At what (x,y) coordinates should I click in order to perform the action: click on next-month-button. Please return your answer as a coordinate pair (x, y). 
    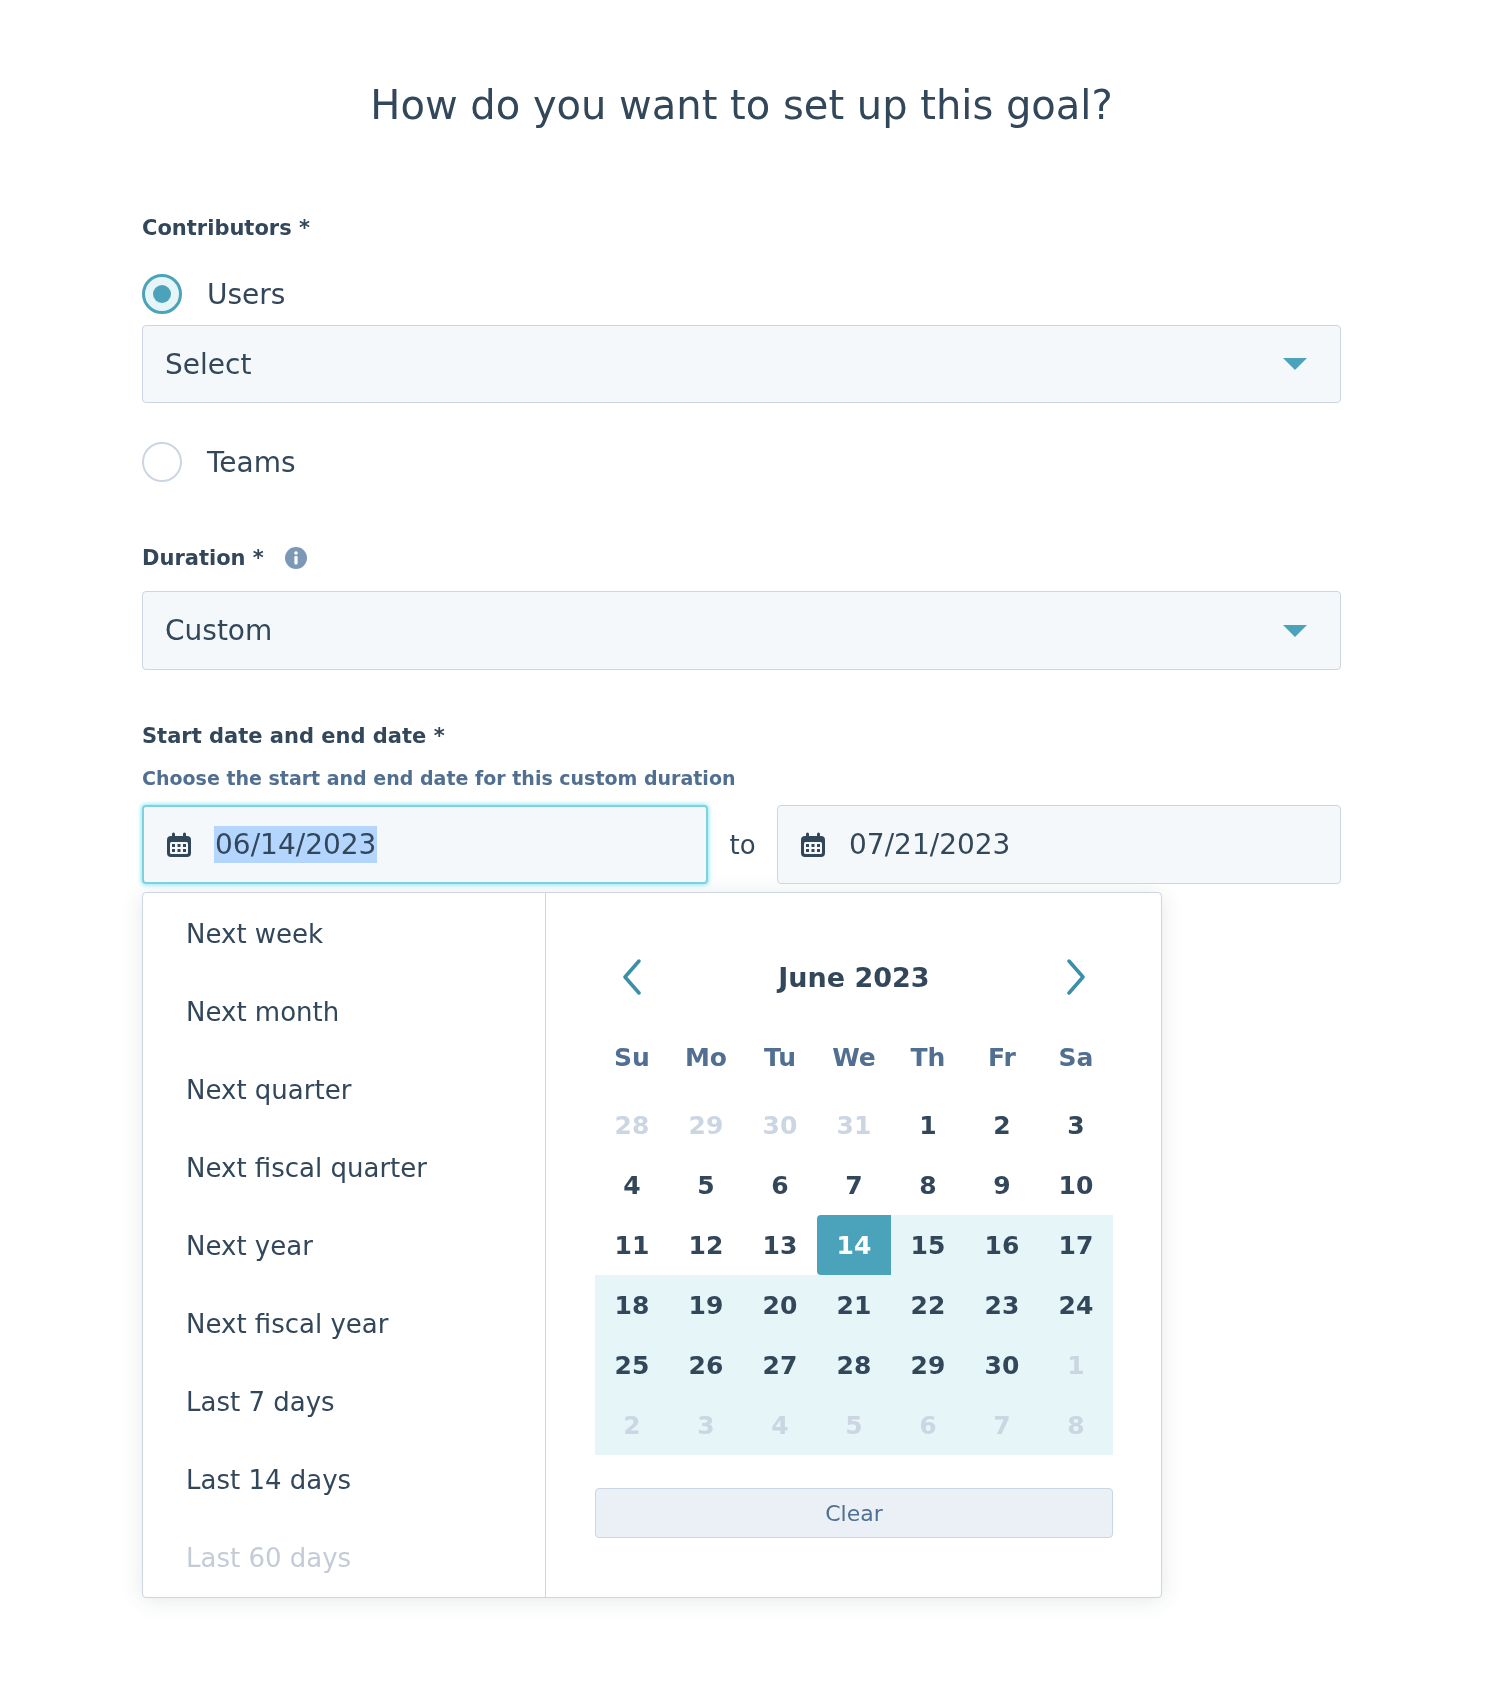
    Looking at the image, I should click on (1076, 977).